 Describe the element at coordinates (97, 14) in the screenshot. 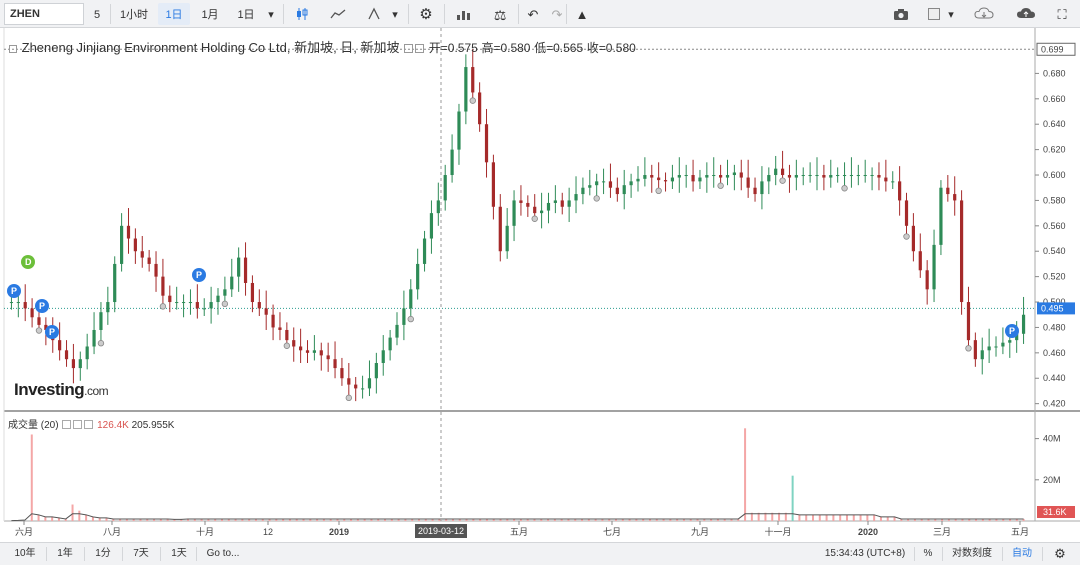

I see `interval-input: 5` at that location.